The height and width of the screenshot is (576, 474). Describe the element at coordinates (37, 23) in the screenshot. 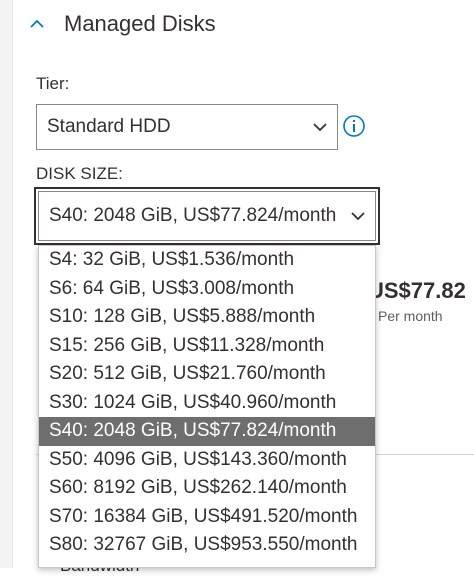

I see `chevron-up-icon` at that location.